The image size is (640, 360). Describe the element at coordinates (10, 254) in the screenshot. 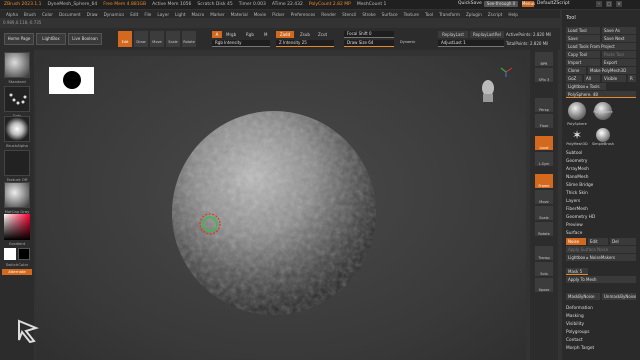

I see `main-color-swatch` at that location.